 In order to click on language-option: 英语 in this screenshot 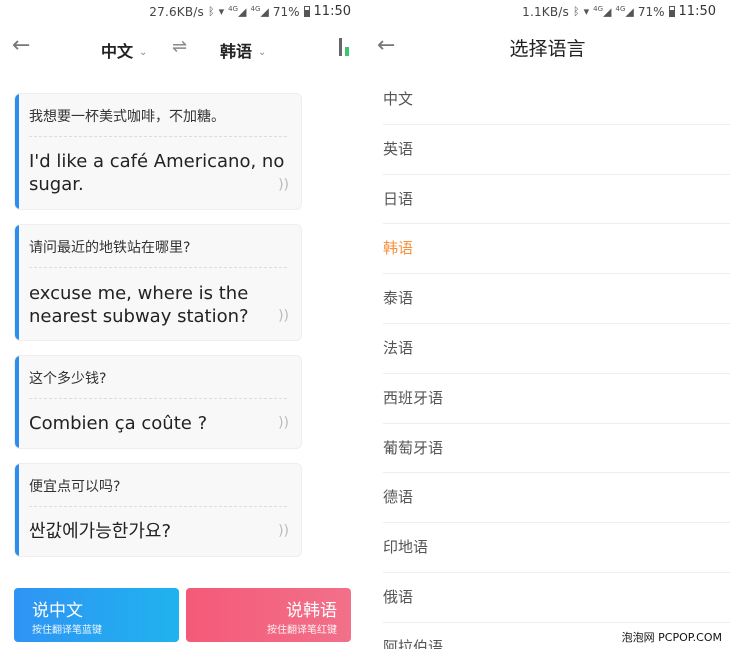, I will do `click(556, 150)`.